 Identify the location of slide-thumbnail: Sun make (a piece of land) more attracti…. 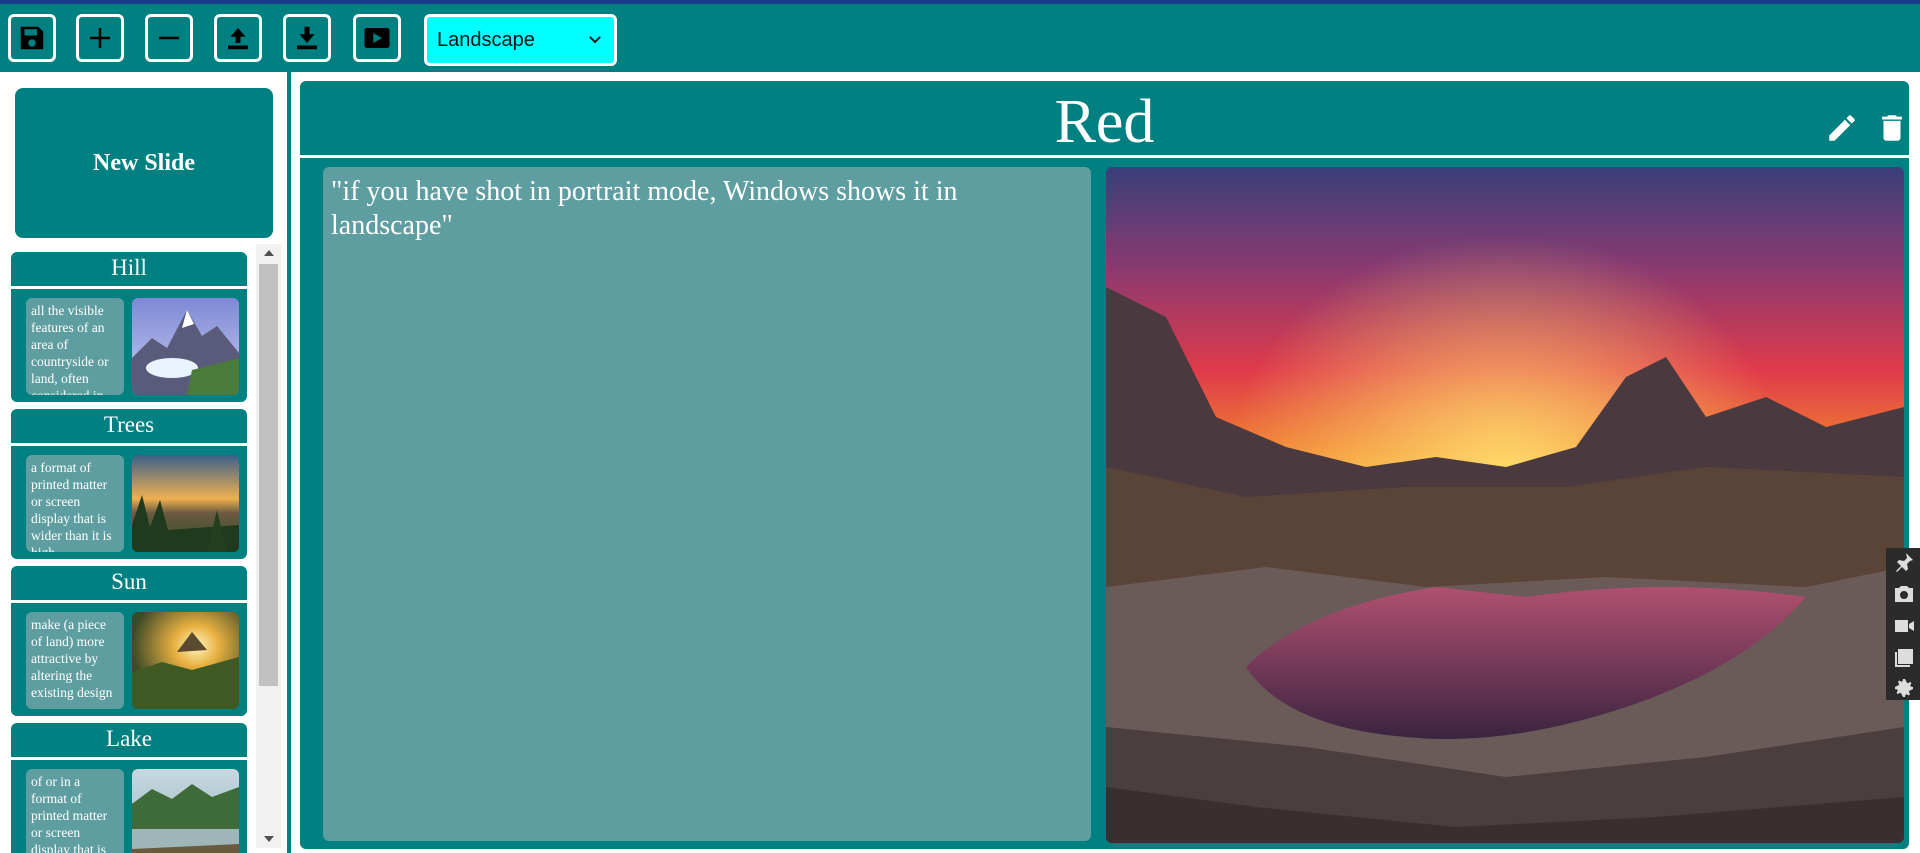
(129, 641).